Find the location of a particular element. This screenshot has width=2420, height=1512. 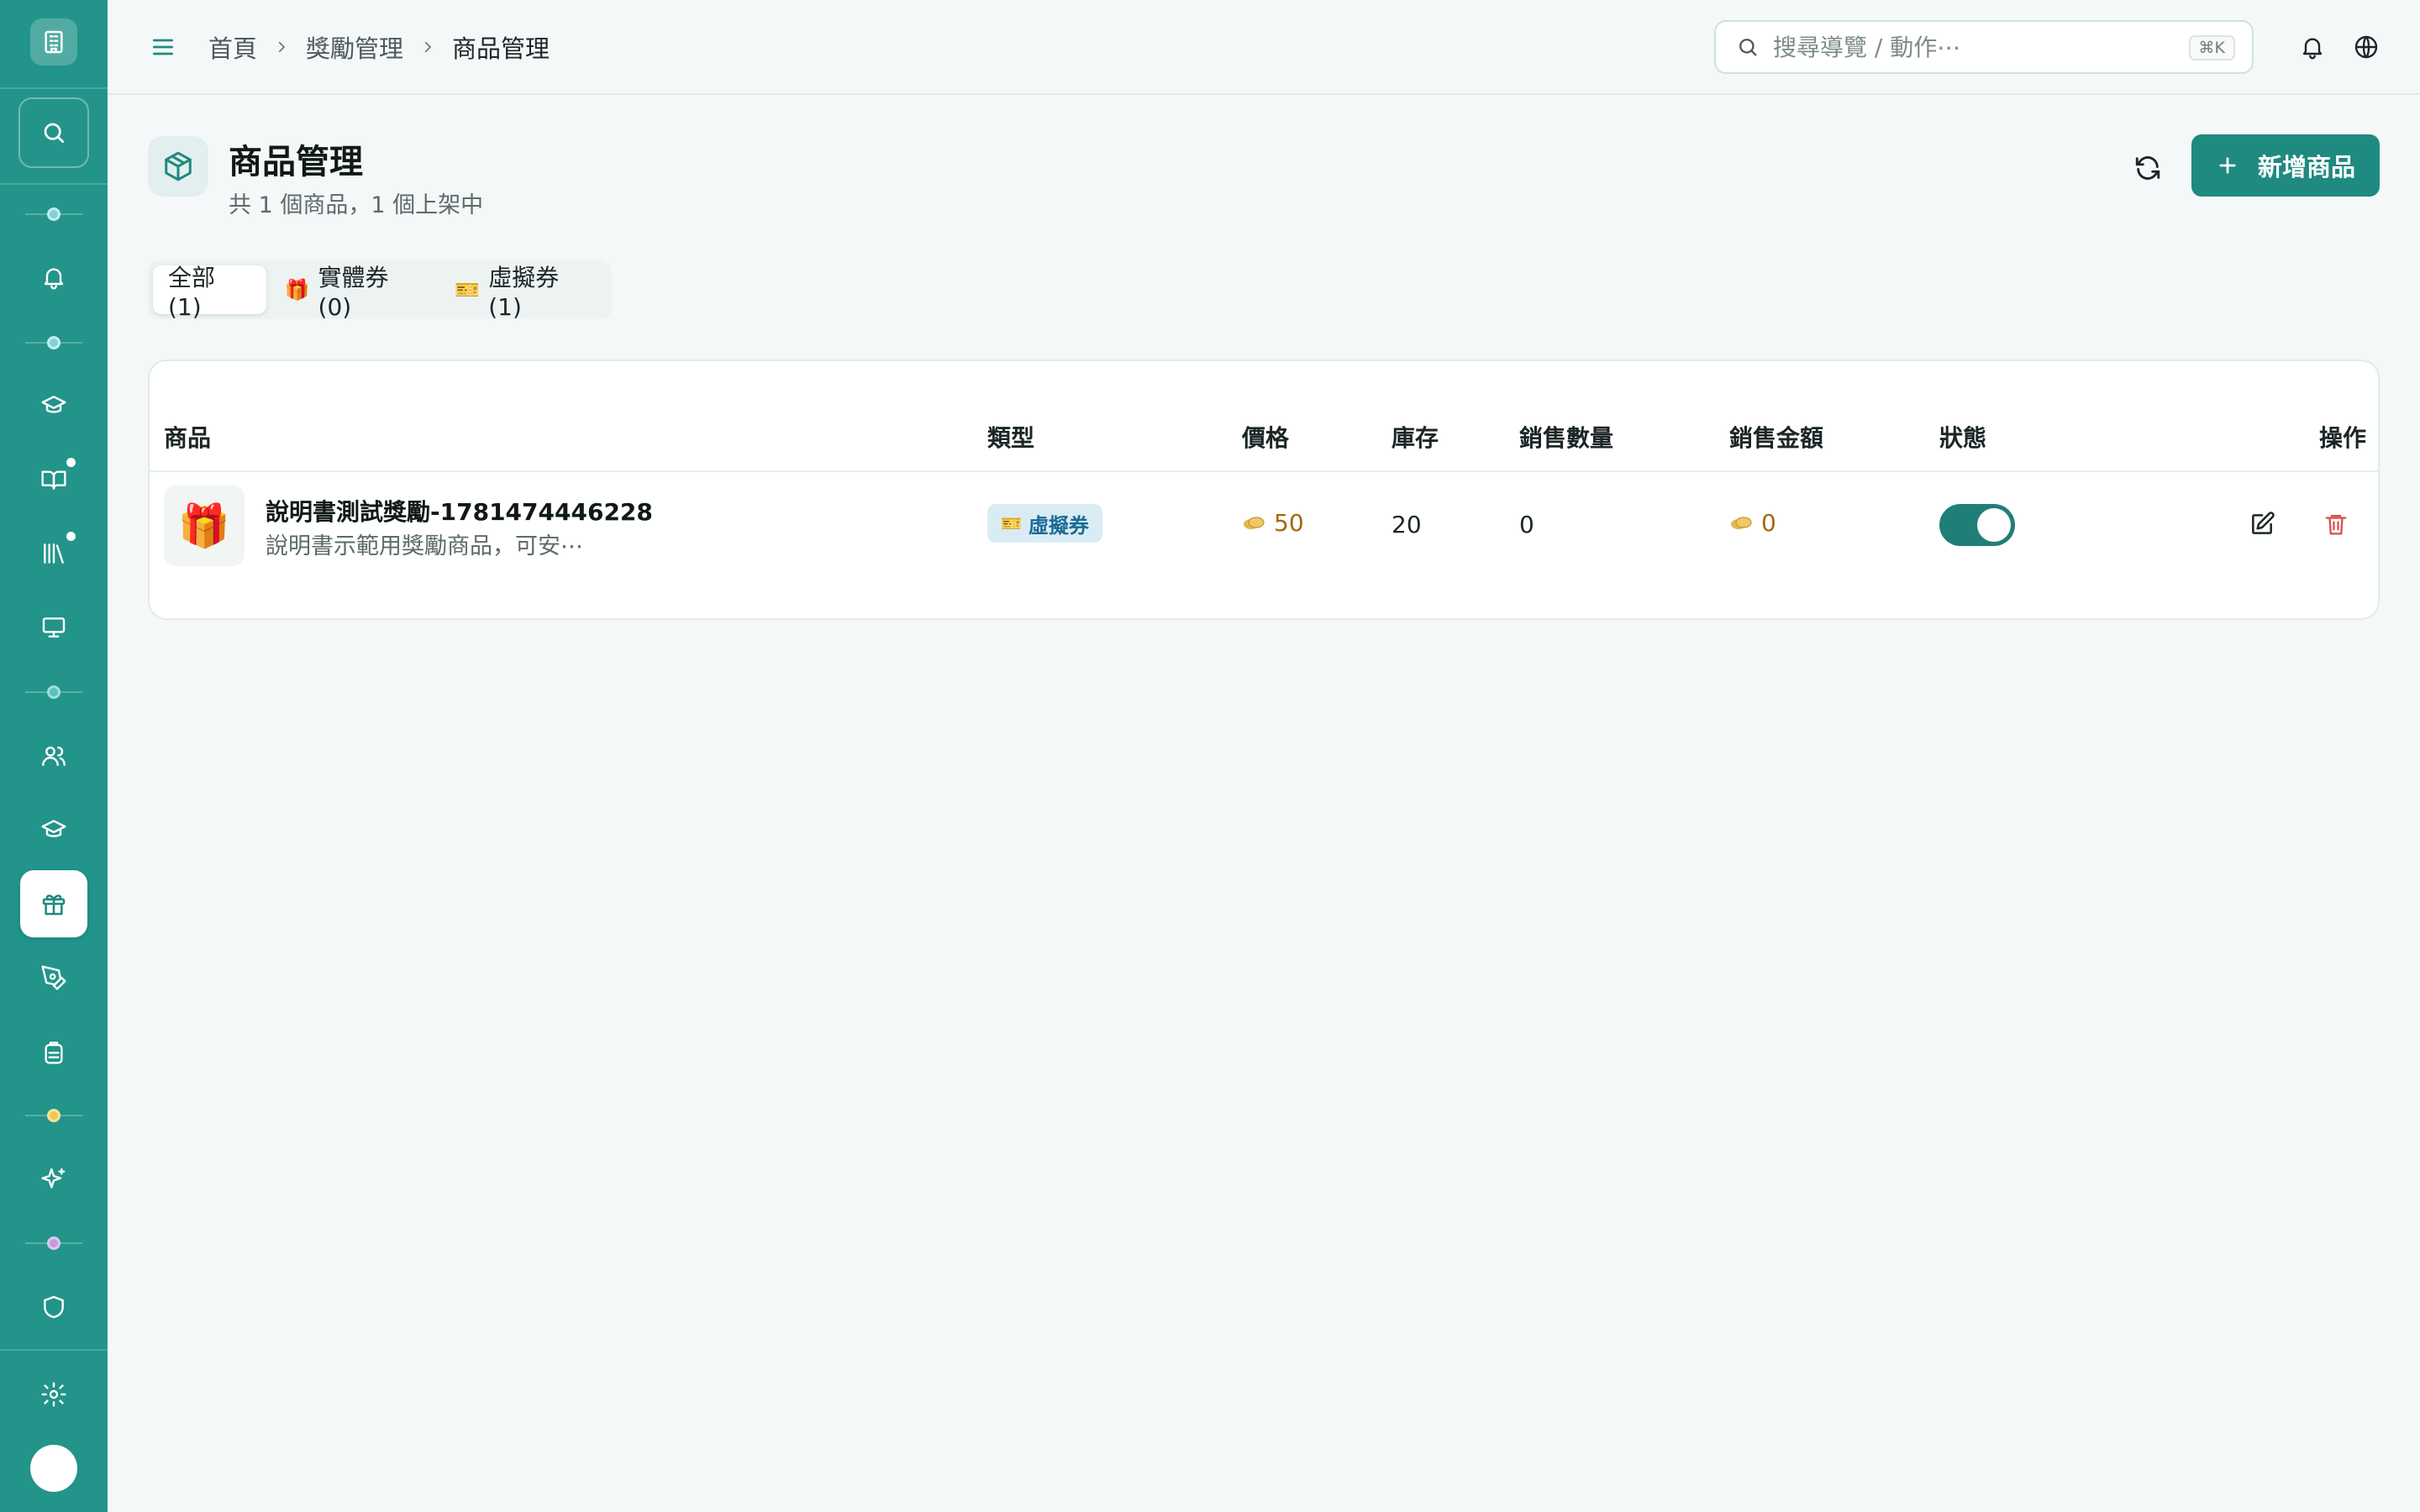

sidebar-item-reading is located at coordinates (53, 479).